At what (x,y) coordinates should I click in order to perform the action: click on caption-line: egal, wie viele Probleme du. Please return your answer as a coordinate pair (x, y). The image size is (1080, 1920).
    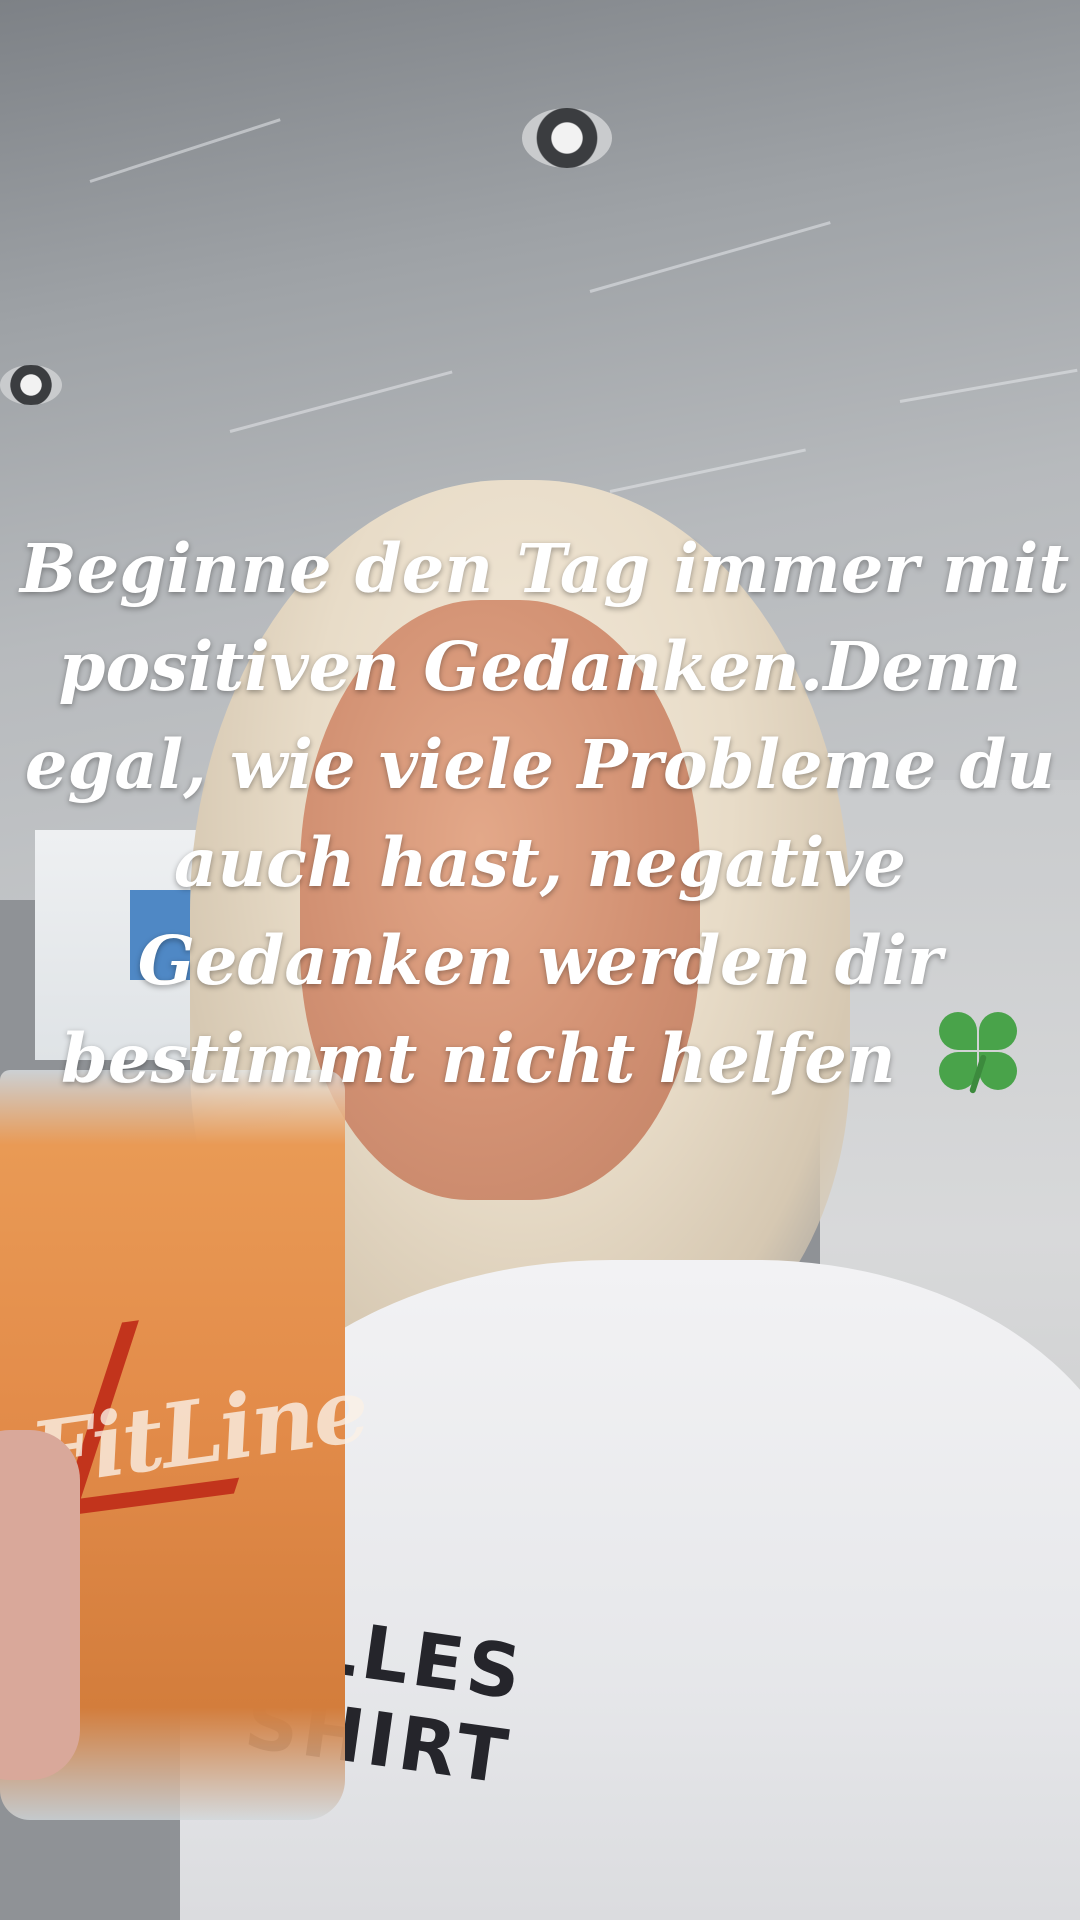
    Looking at the image, I should click on (540, 764).